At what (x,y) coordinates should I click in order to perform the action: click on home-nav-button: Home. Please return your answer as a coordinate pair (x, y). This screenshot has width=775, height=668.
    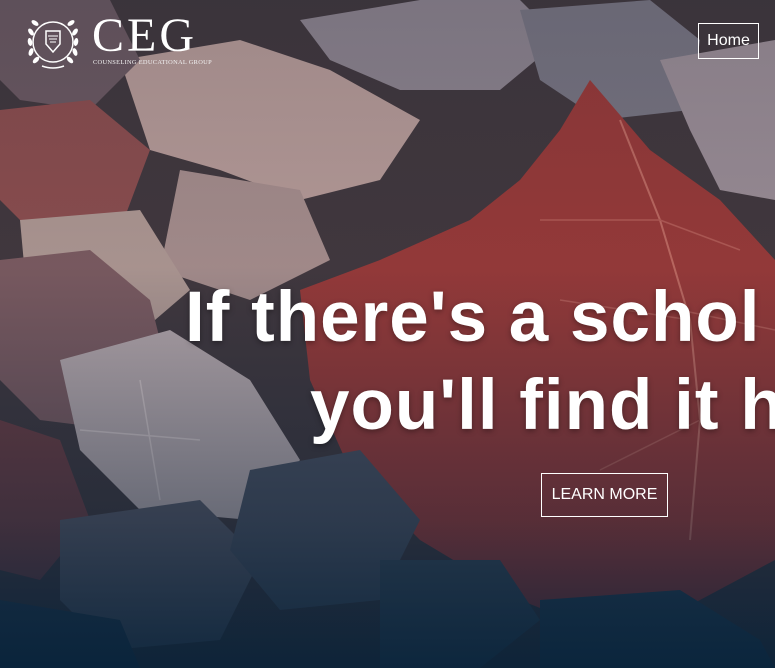
    Looking at the image, I should click on (728, 41).